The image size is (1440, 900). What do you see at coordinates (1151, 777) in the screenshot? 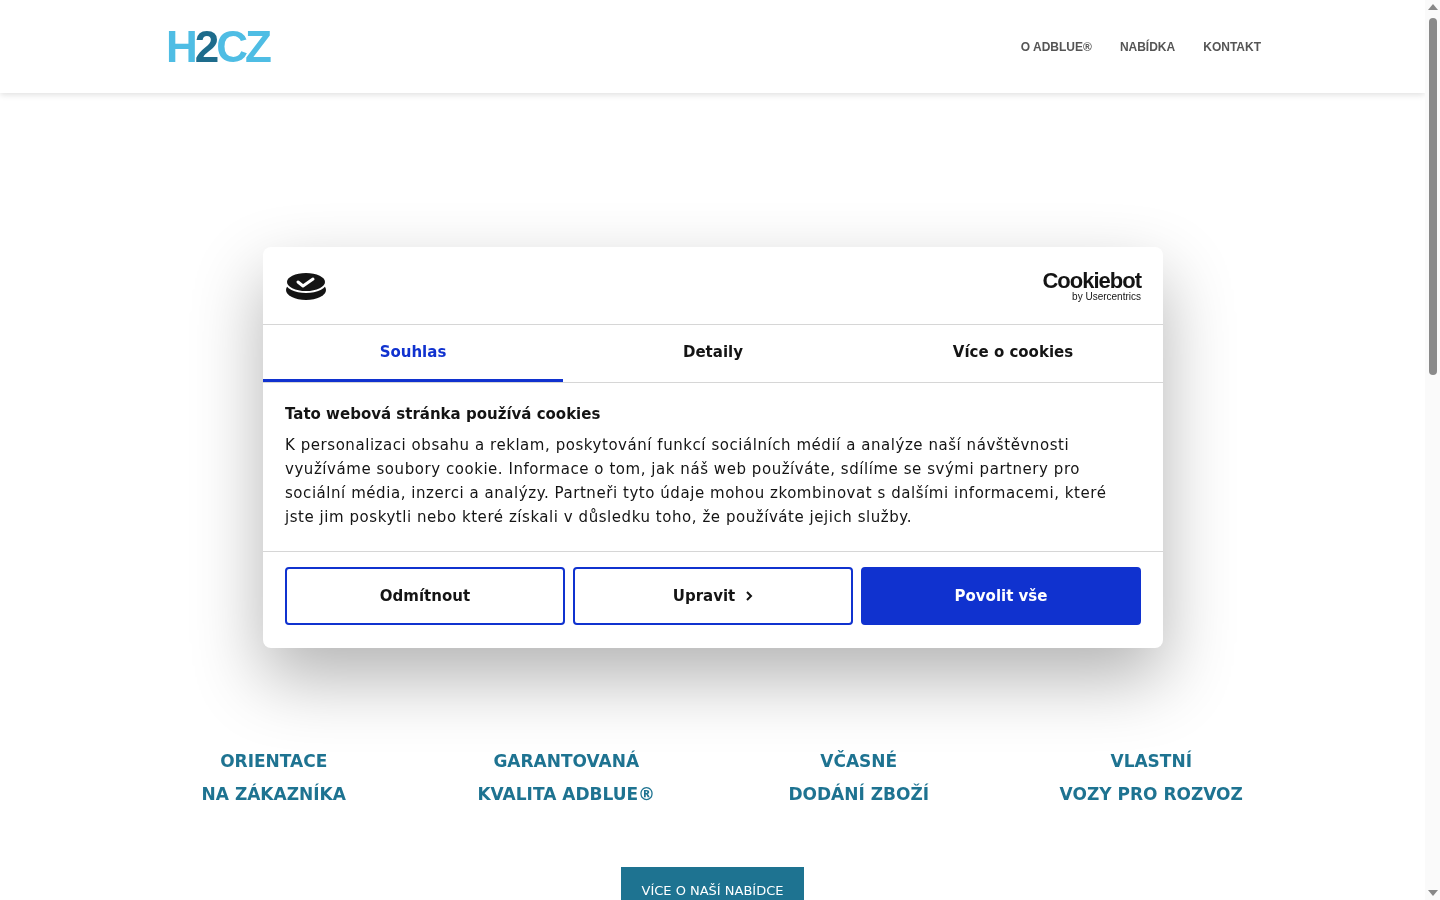
I see `feature-title: VLASTNÍ VOZY PRO ROZVOZ` at bounding box center [1151, 777].